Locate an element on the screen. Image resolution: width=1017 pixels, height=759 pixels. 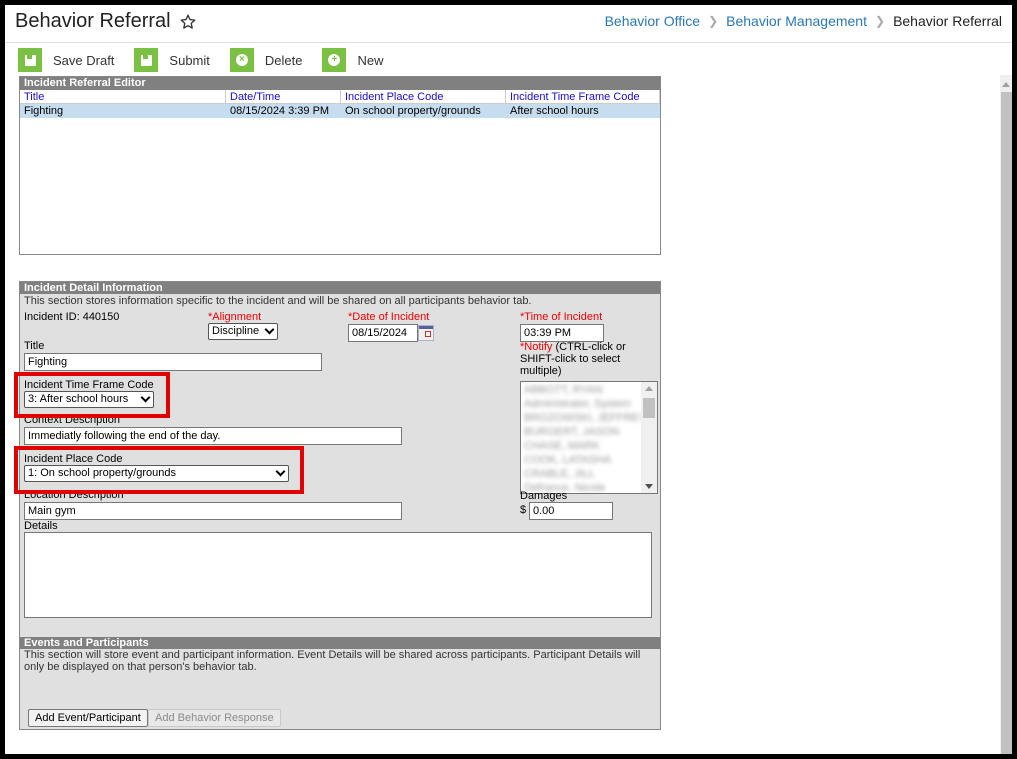
scroll-thumb is located at coordinates (649, 408).